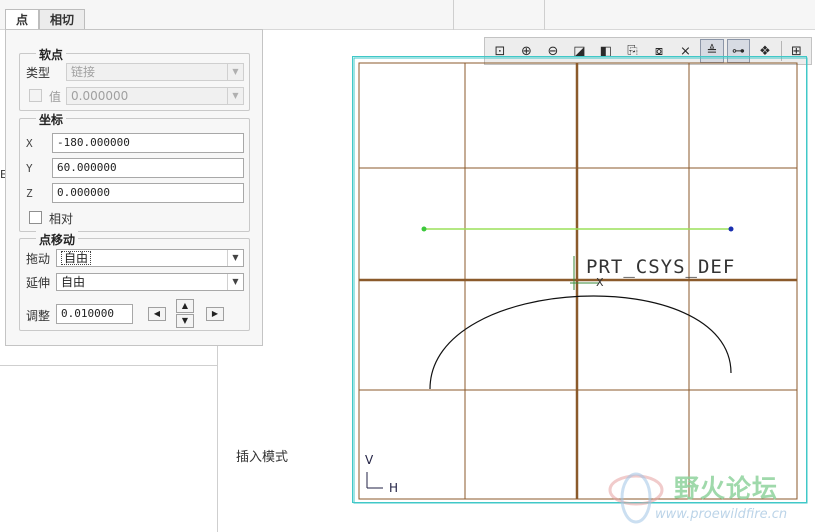 This screenshot has width=815, height=532. What do you see at coordinates (721, 514) in the screenshot?
I see `watermark-url: www.proewildfire.cn` at bounding box center [721, 514].